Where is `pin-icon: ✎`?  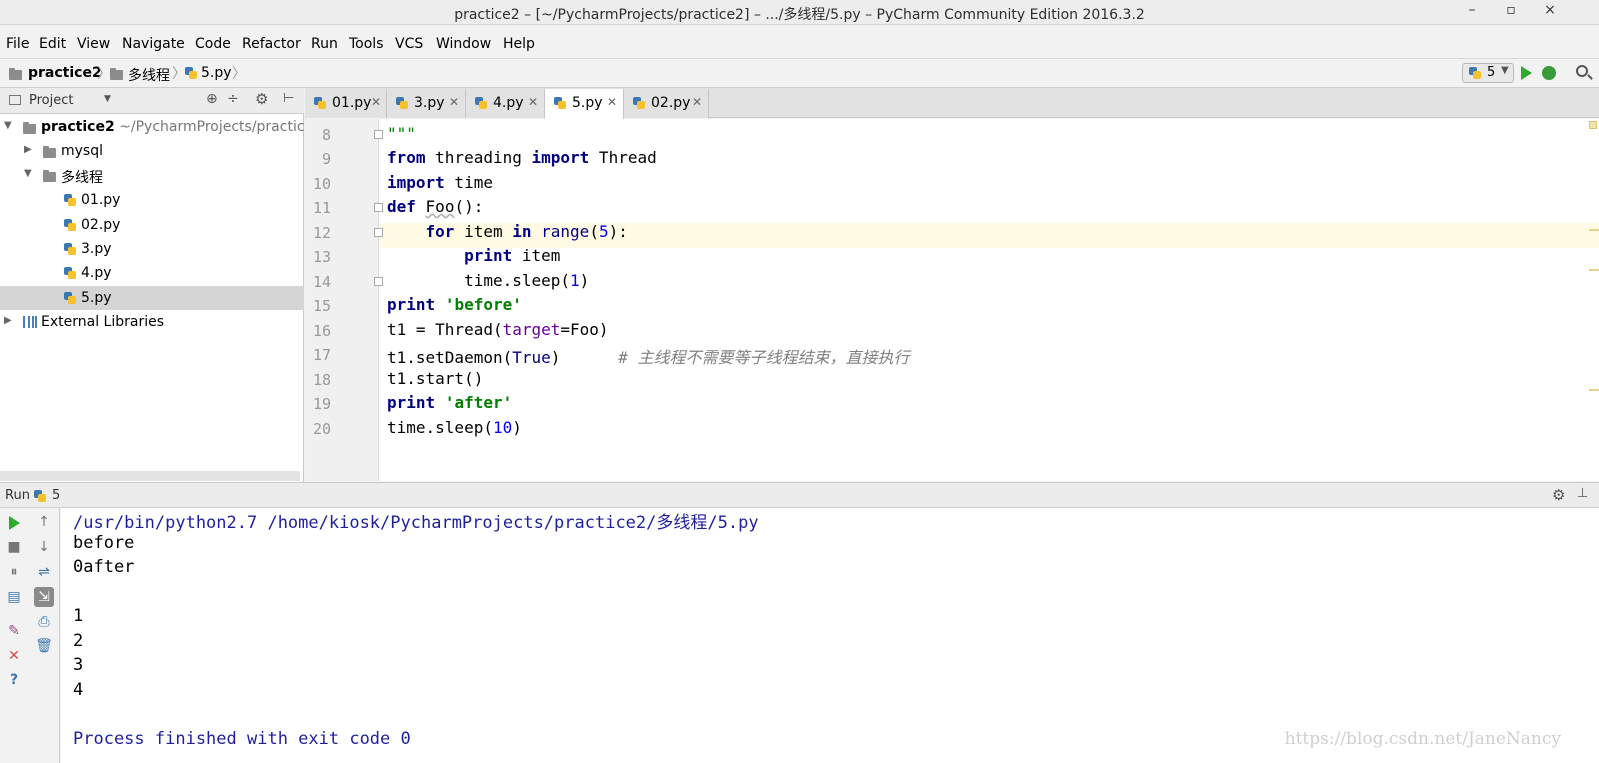
pin-icon: ✎ is located at coordinates (14, 631).